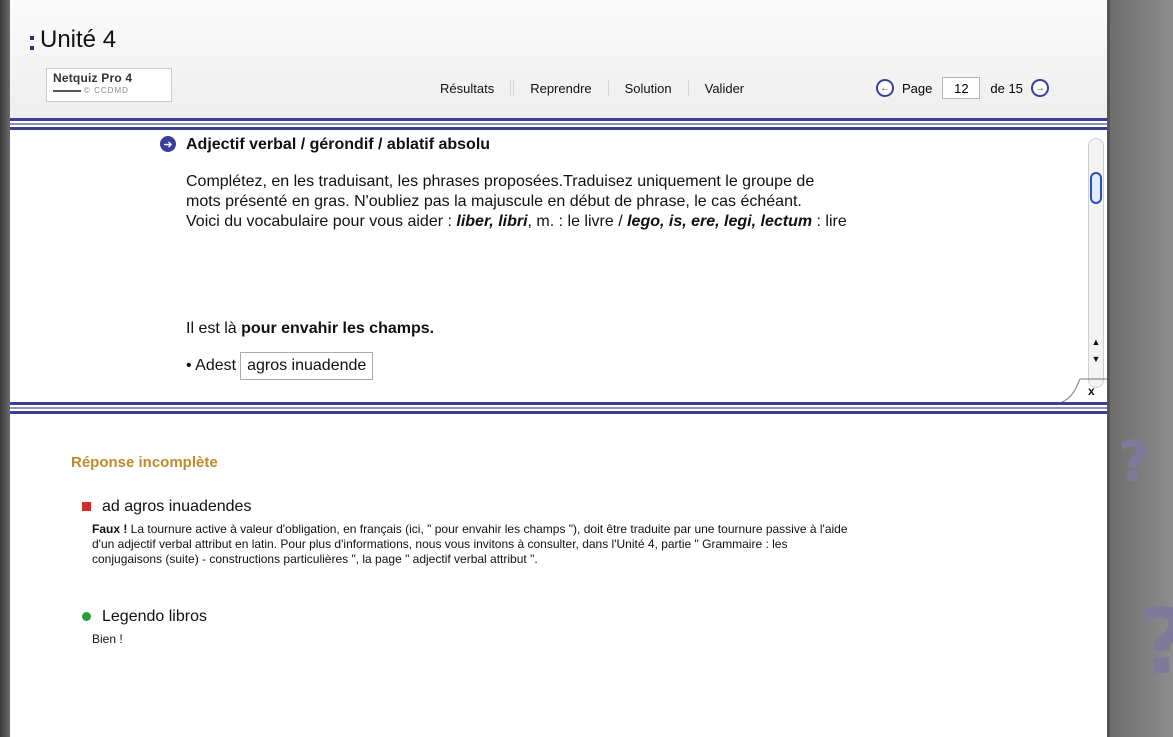 The height and width of the screenshot is (737, 1173). Describe the element at coordinates (93, 78) in the screenshot. I see `logo-name: Netquiz Pro 4` at that location.